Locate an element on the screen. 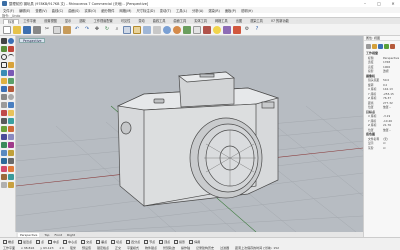 Image resolution: width=400 pixels, height=250 pixels. smarttrack-toggle: 智慧轨迹 is located at coordinates (169, 248).